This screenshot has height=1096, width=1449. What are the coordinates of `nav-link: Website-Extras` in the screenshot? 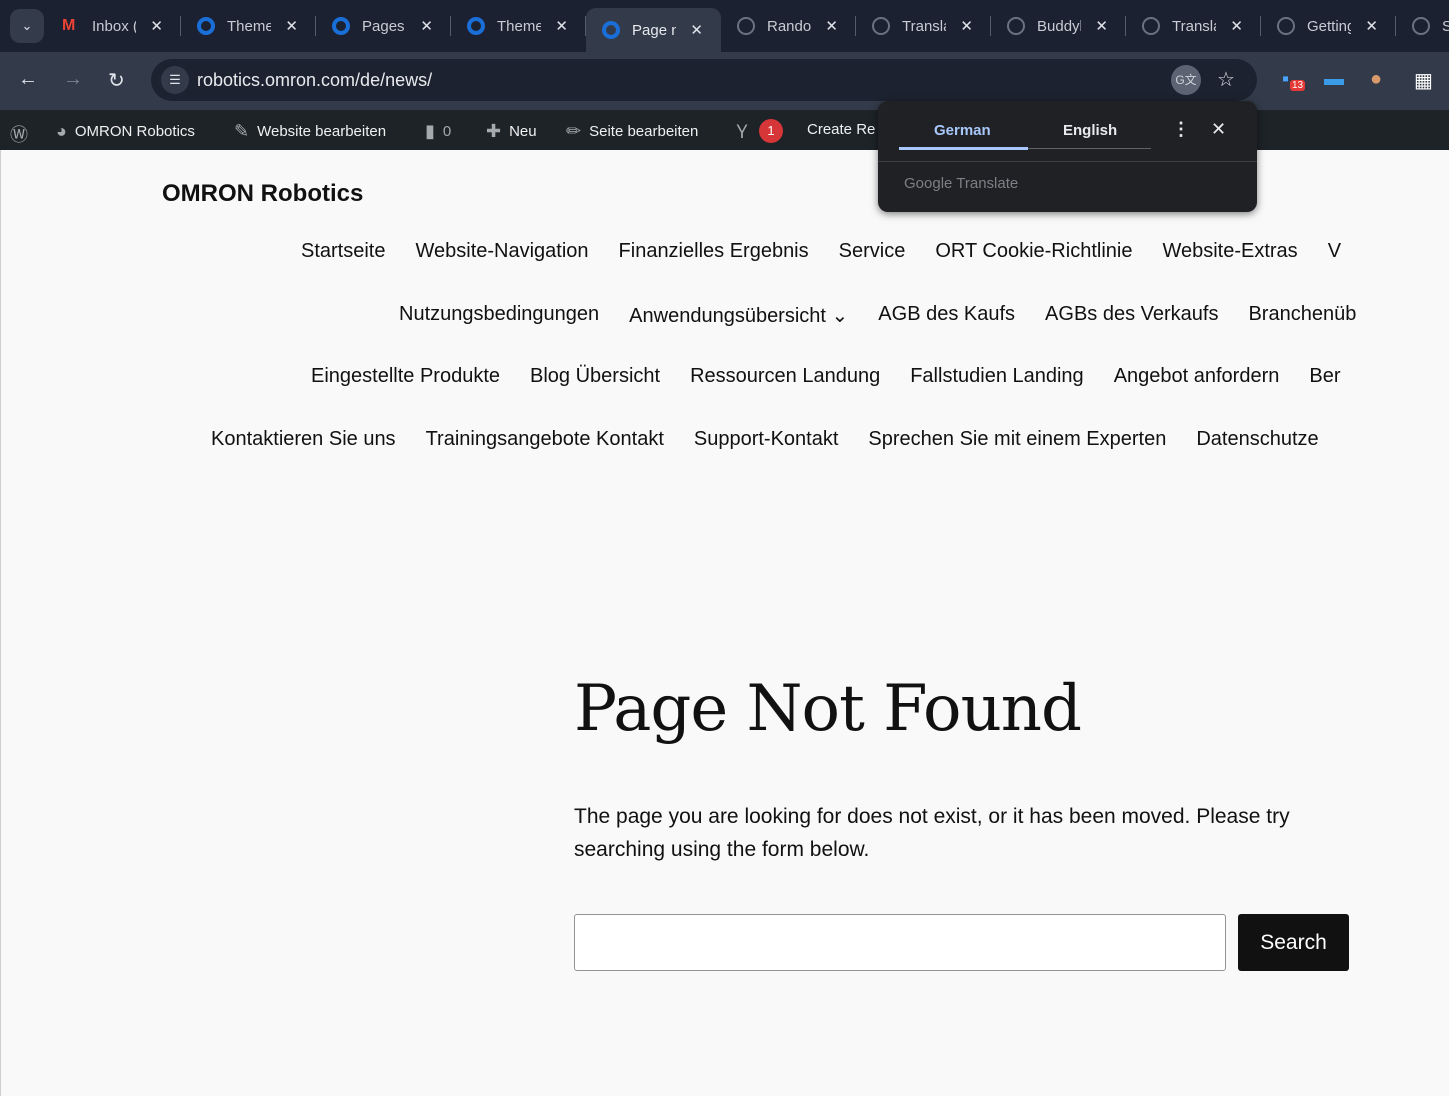 It's located at (1229, 251).